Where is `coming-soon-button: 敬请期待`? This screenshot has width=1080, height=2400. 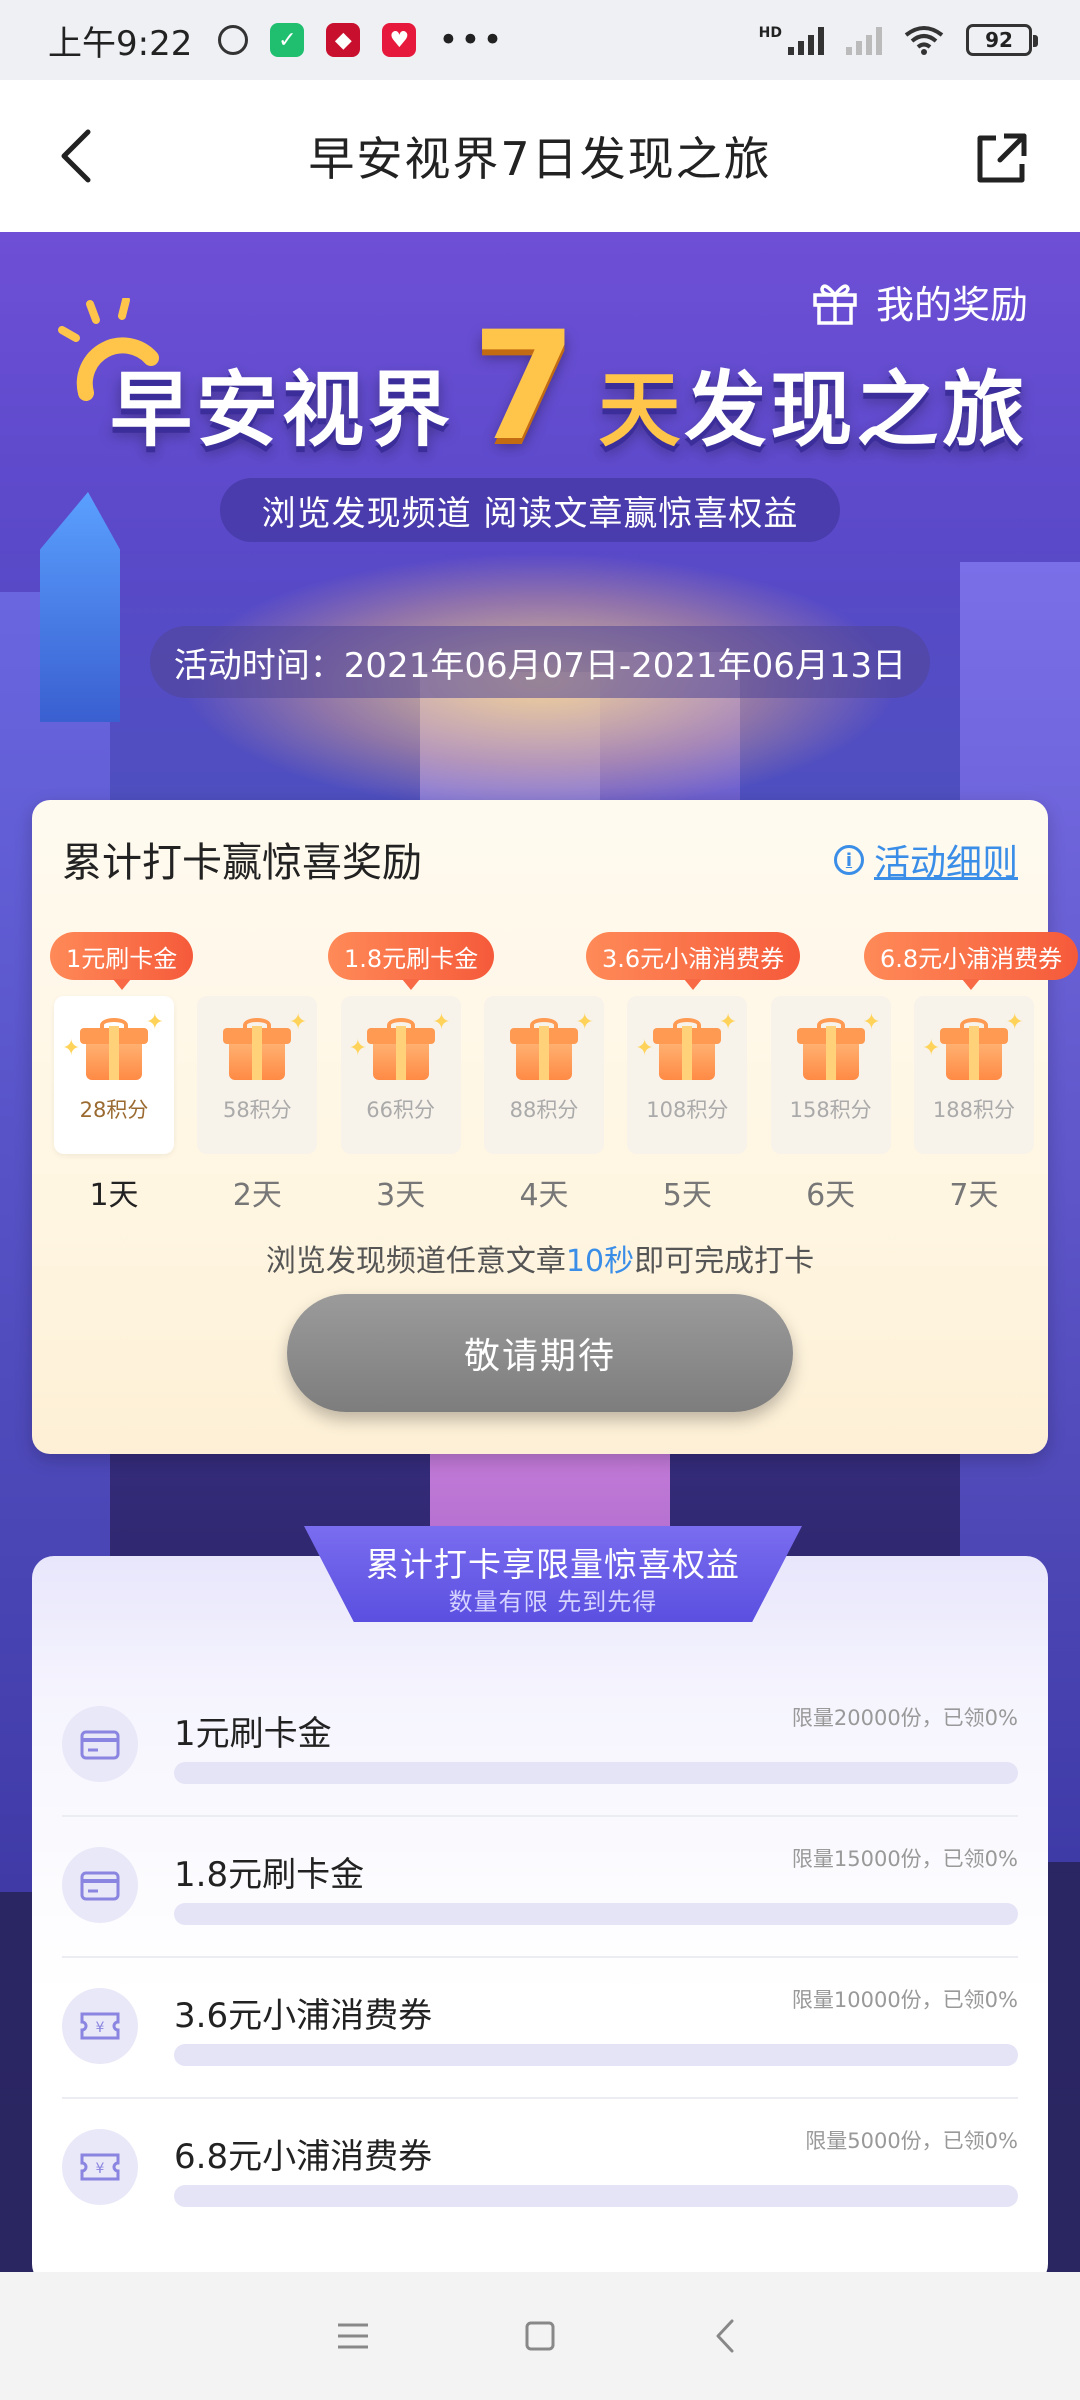 coming-soon-button: 敬请期待 is located at coordinates (540, 1353).